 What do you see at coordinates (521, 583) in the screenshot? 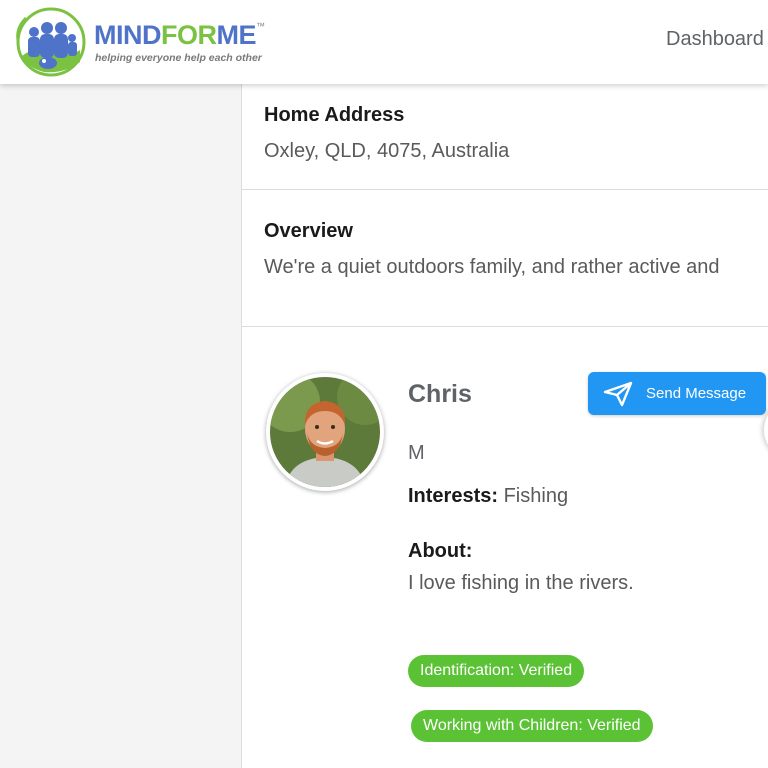
I see `about-text: I love fishing in the rivers.` at bounding box center [521, 583].